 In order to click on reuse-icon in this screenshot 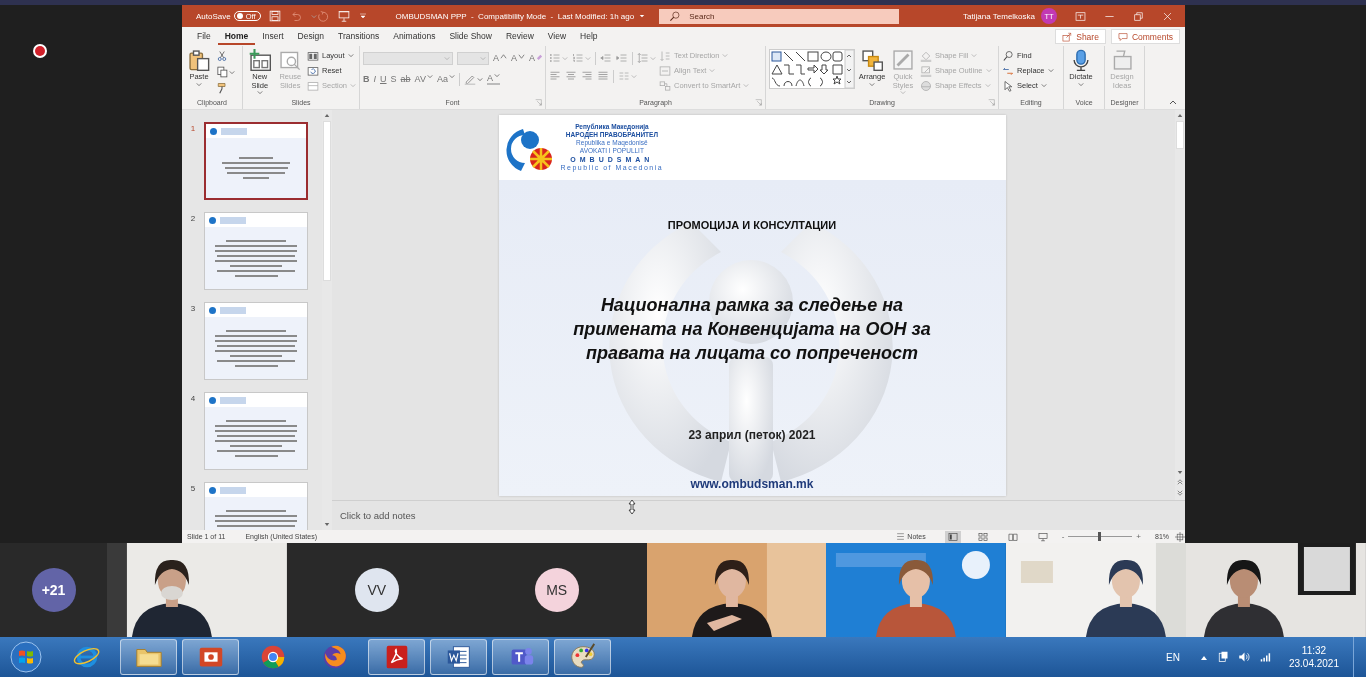, I will do `click(290, 60)`.